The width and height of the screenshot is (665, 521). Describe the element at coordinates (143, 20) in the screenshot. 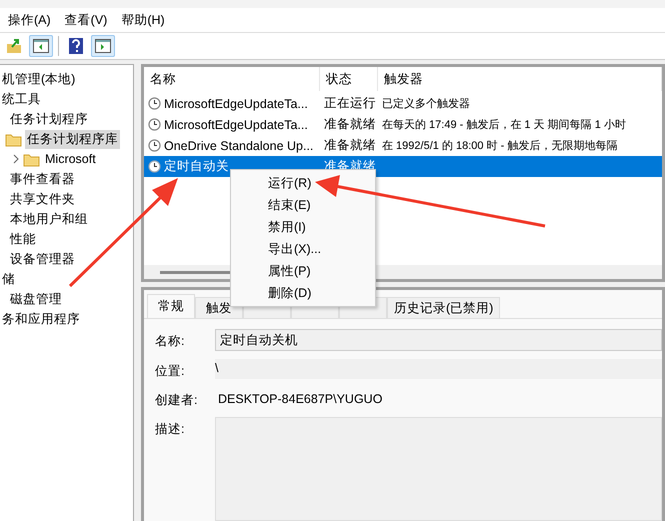

I see `menu-item: 帮助(H)` at that location.